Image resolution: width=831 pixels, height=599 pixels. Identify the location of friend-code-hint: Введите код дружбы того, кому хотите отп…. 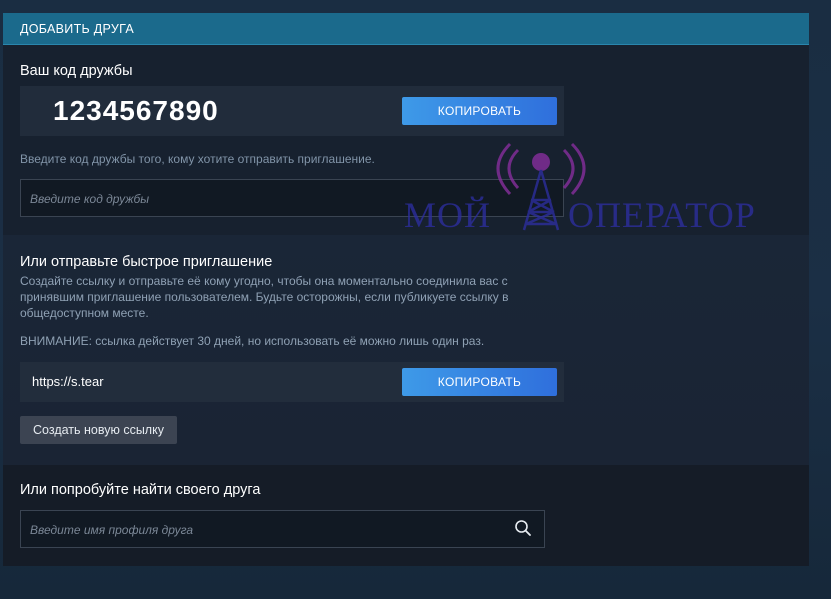
(197, 159).